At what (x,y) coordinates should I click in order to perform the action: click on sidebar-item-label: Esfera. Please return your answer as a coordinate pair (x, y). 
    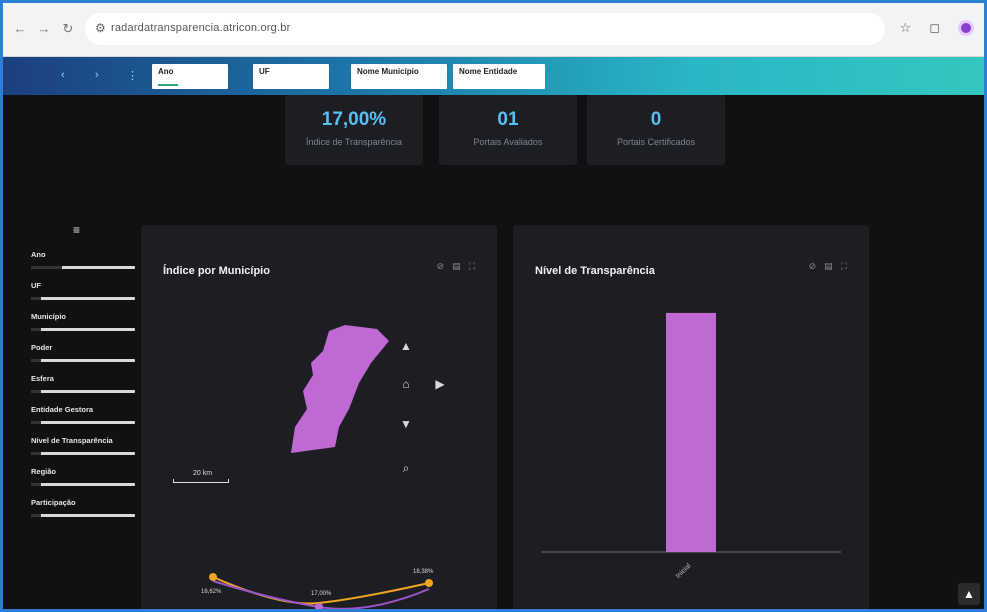
    Looking at the image, I should click on (42, 378).